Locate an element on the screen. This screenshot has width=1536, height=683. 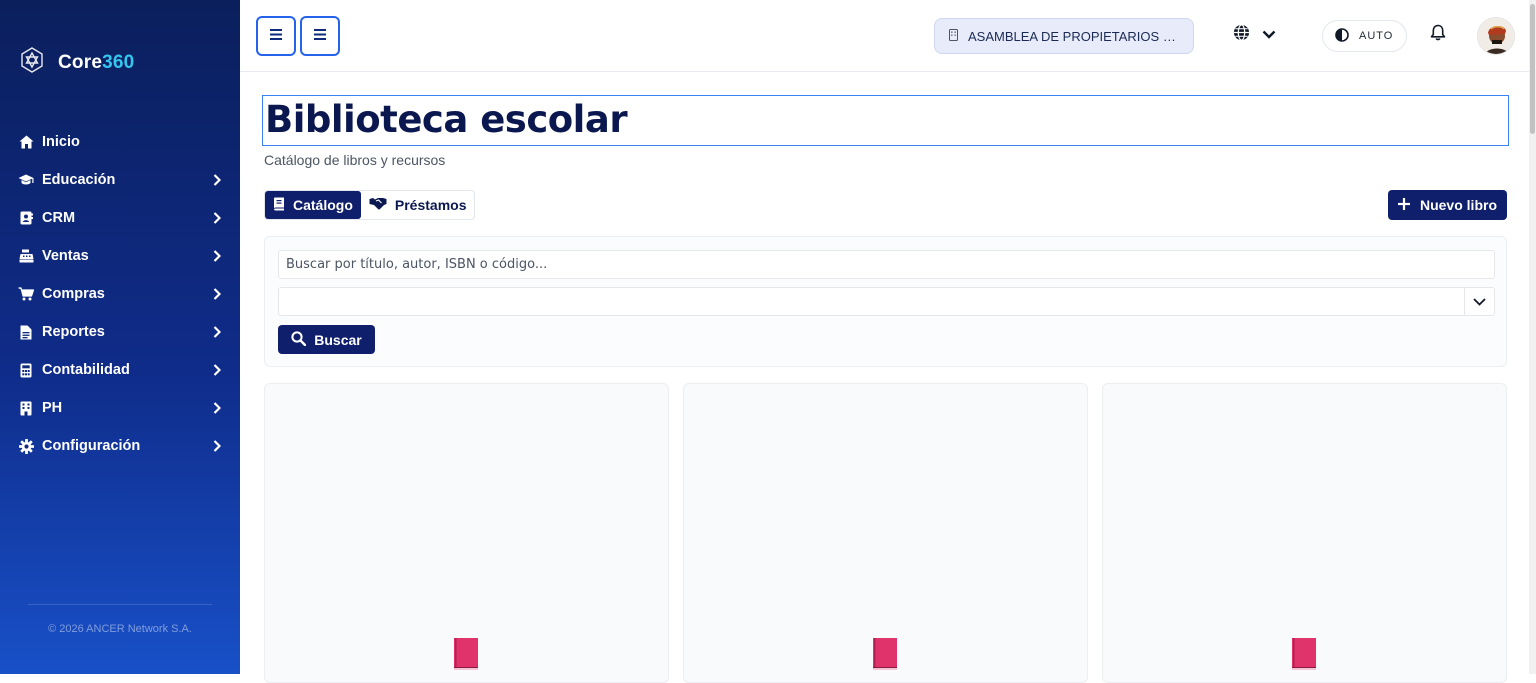
tab-prestamos: Préstamos is located at coordinates (418, 205).